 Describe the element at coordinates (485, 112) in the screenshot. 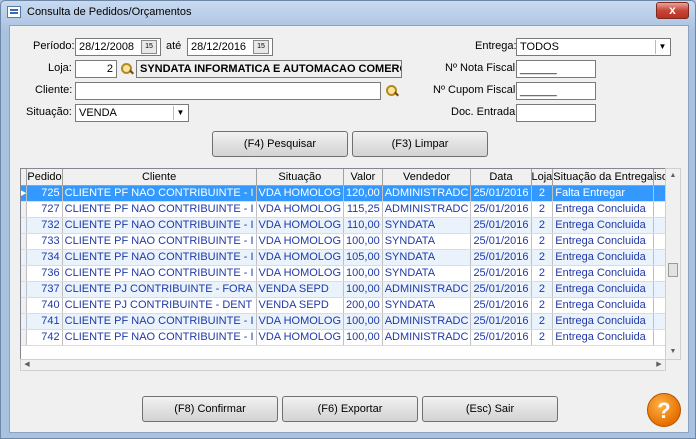

I see `doc-entrada-label: Doc. Entrada:` at that location.